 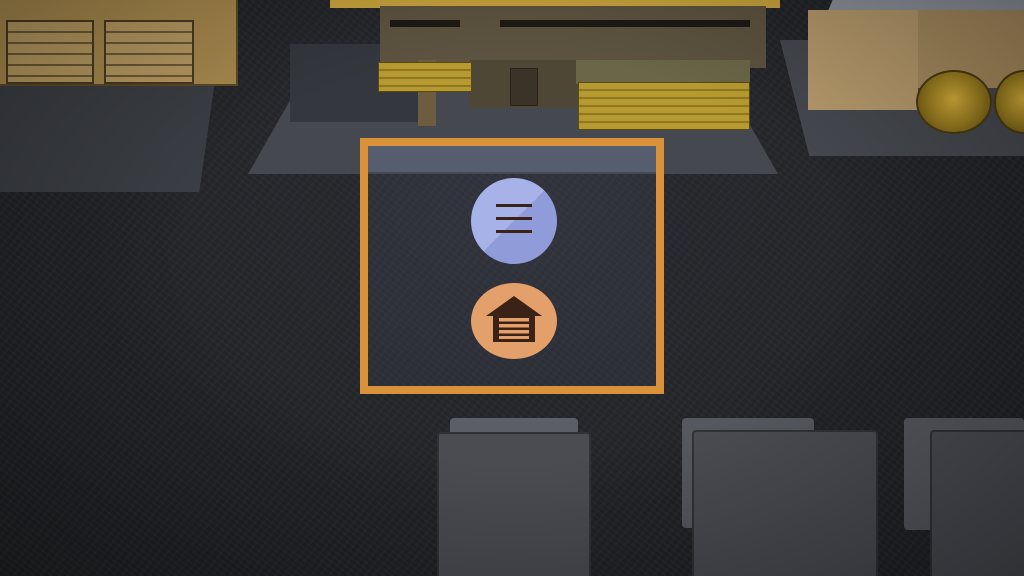 I want to click on hamburger-menu-icon, so click(x=514, y=221).